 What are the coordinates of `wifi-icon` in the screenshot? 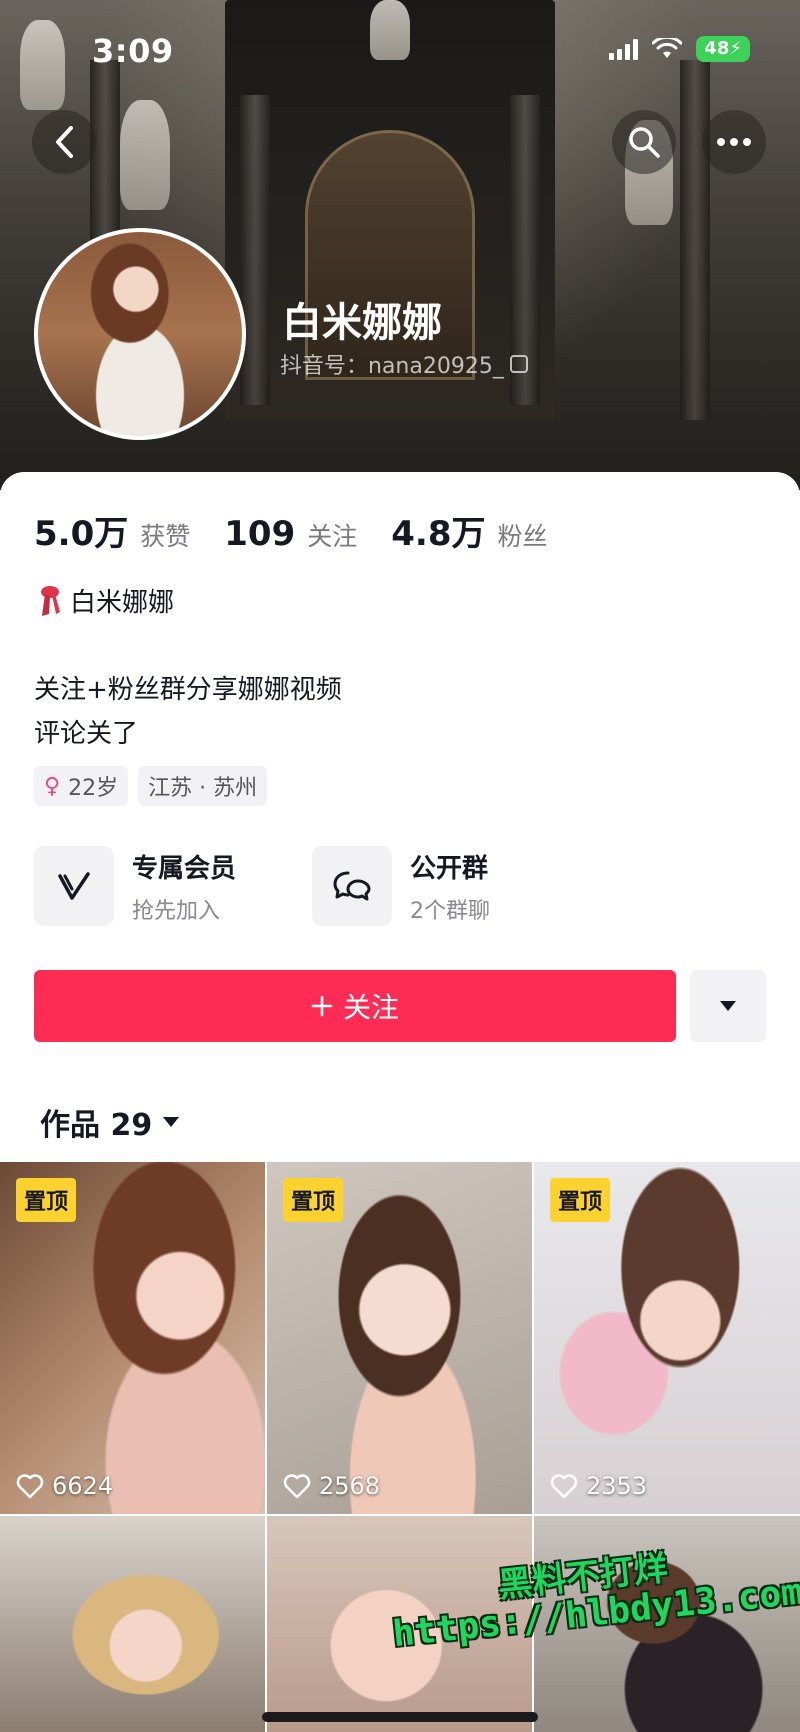 It's located at (667, 48).